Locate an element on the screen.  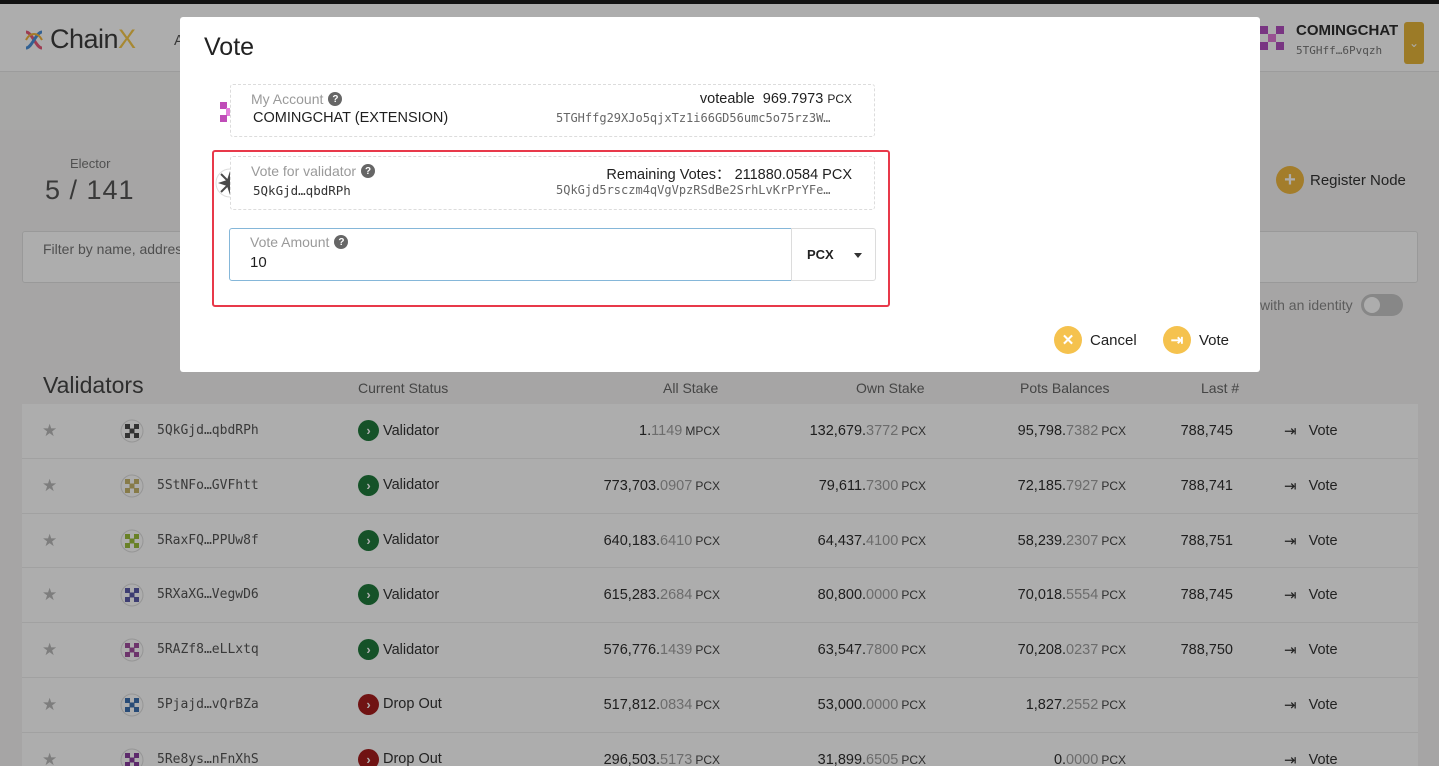
help-icon: ? is located at coordinates (335, 99).